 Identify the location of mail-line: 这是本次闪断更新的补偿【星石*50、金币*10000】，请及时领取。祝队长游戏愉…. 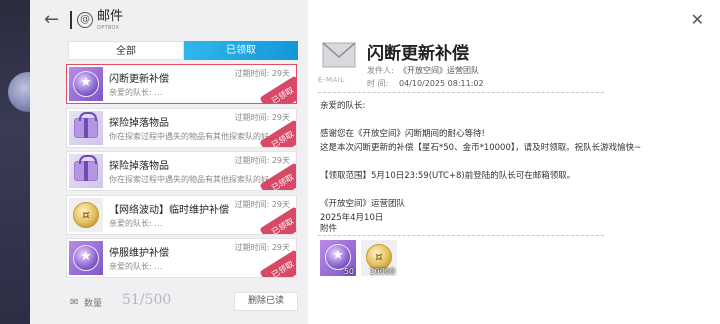
(481, 148).